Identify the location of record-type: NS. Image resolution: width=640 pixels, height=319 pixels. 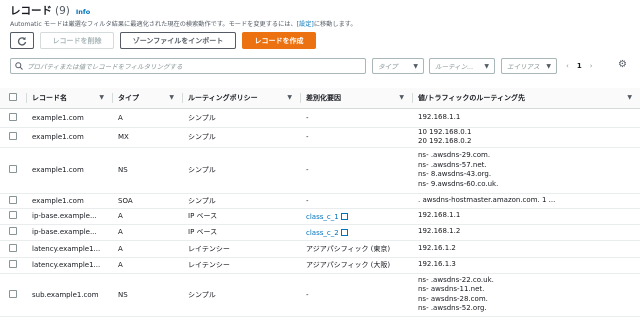
(147, 295).